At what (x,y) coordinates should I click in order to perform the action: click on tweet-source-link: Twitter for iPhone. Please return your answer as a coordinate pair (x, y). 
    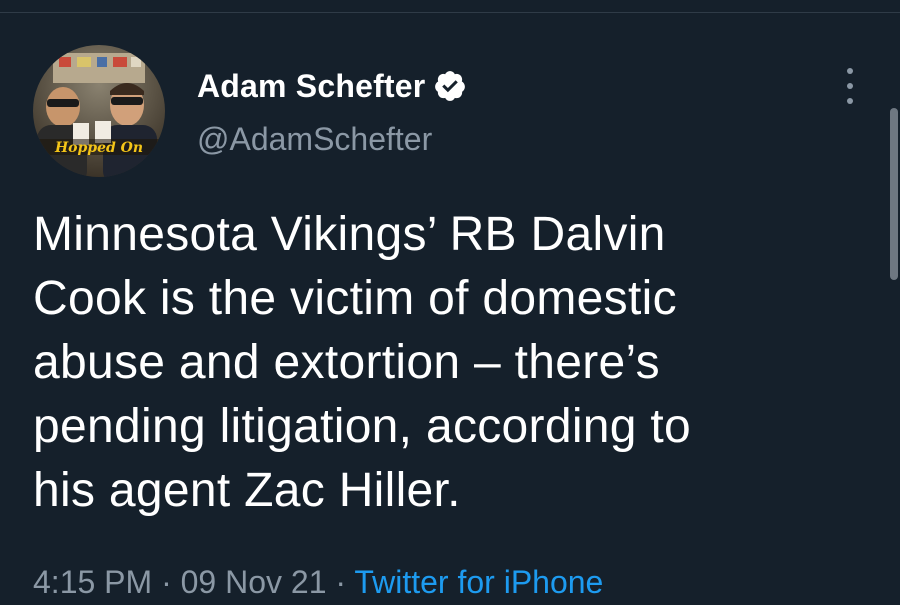
    Looking at the image, I should click on (478, 582).